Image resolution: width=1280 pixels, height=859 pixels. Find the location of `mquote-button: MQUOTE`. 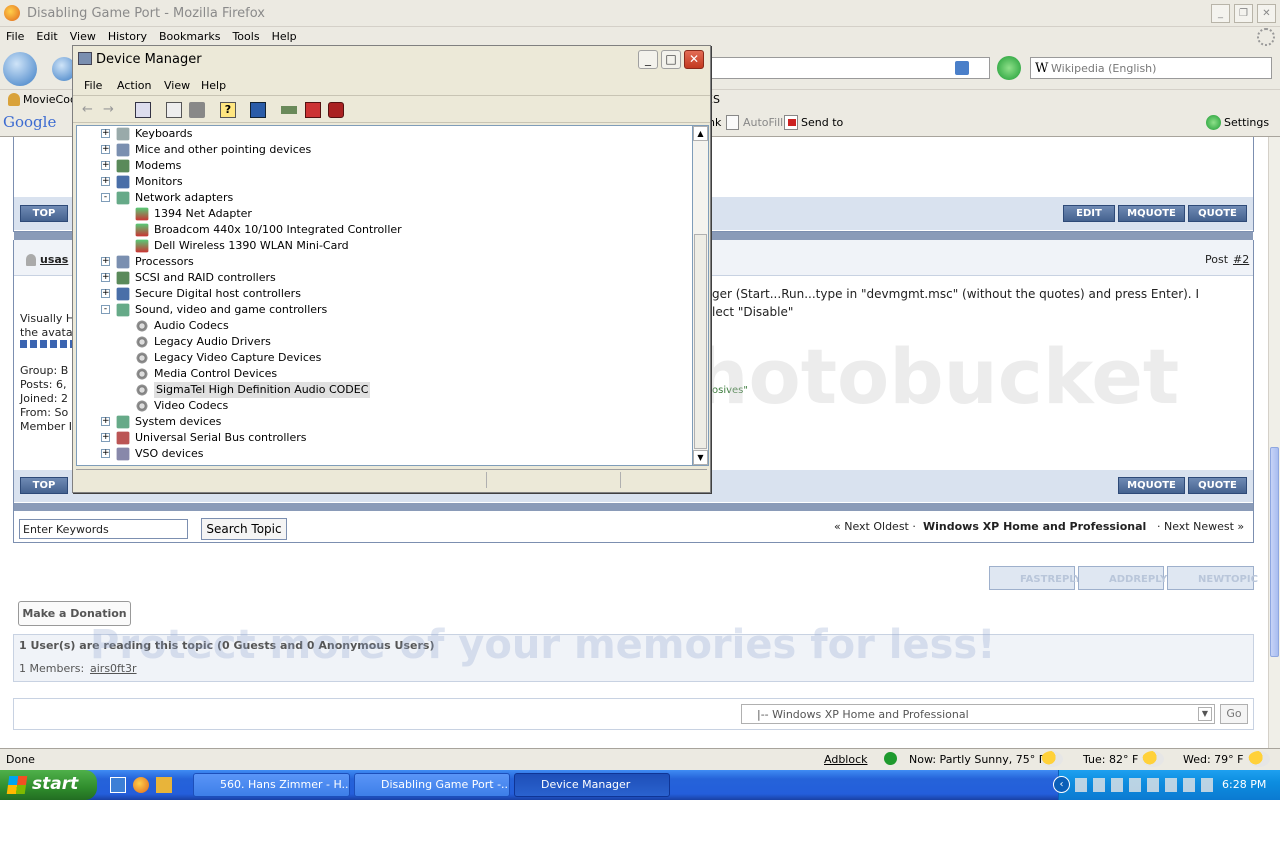

mquote-button: MQUOTE is located at coordinates (1151, 213).